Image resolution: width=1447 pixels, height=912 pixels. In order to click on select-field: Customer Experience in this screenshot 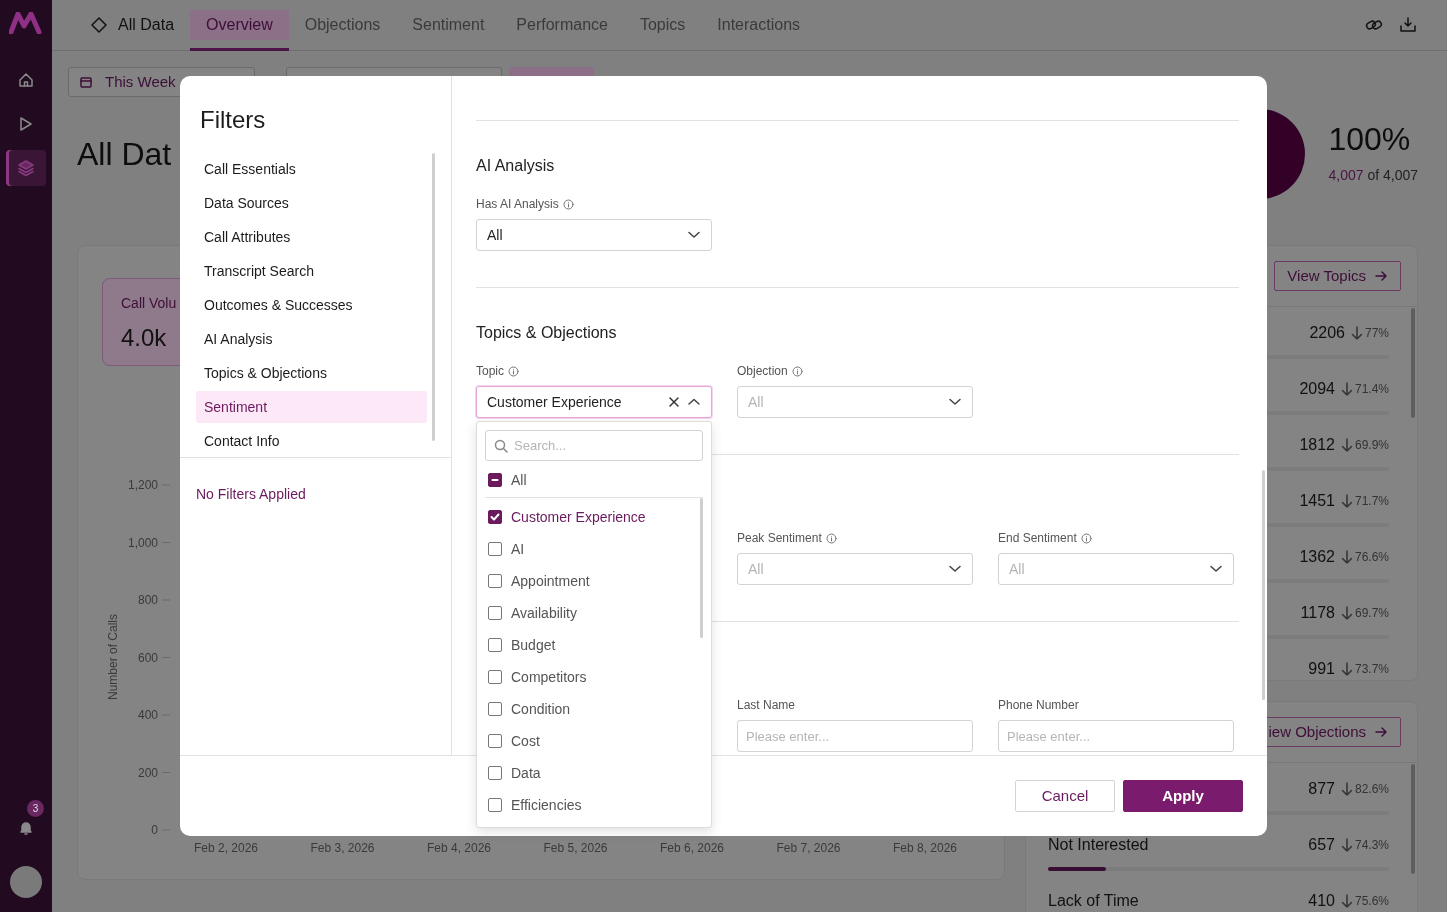, I will do `click(594, 402)`.